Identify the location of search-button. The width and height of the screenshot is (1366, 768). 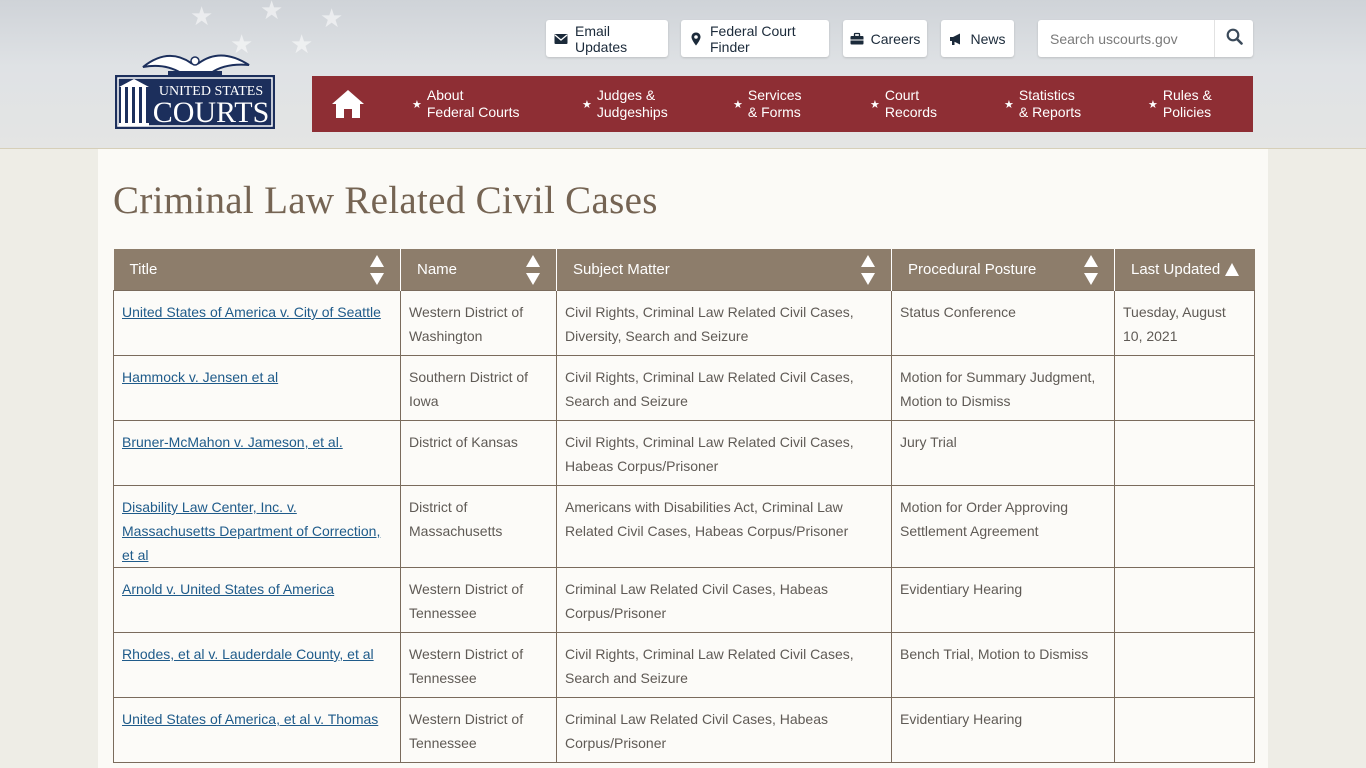
(1233, 38).